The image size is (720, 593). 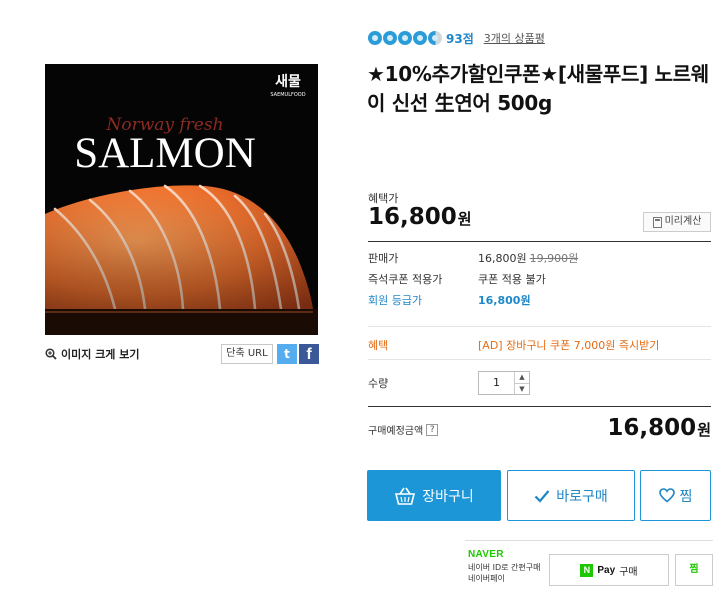 I want to click on total-price-amount: 16,800, so click(x=652, y=428).